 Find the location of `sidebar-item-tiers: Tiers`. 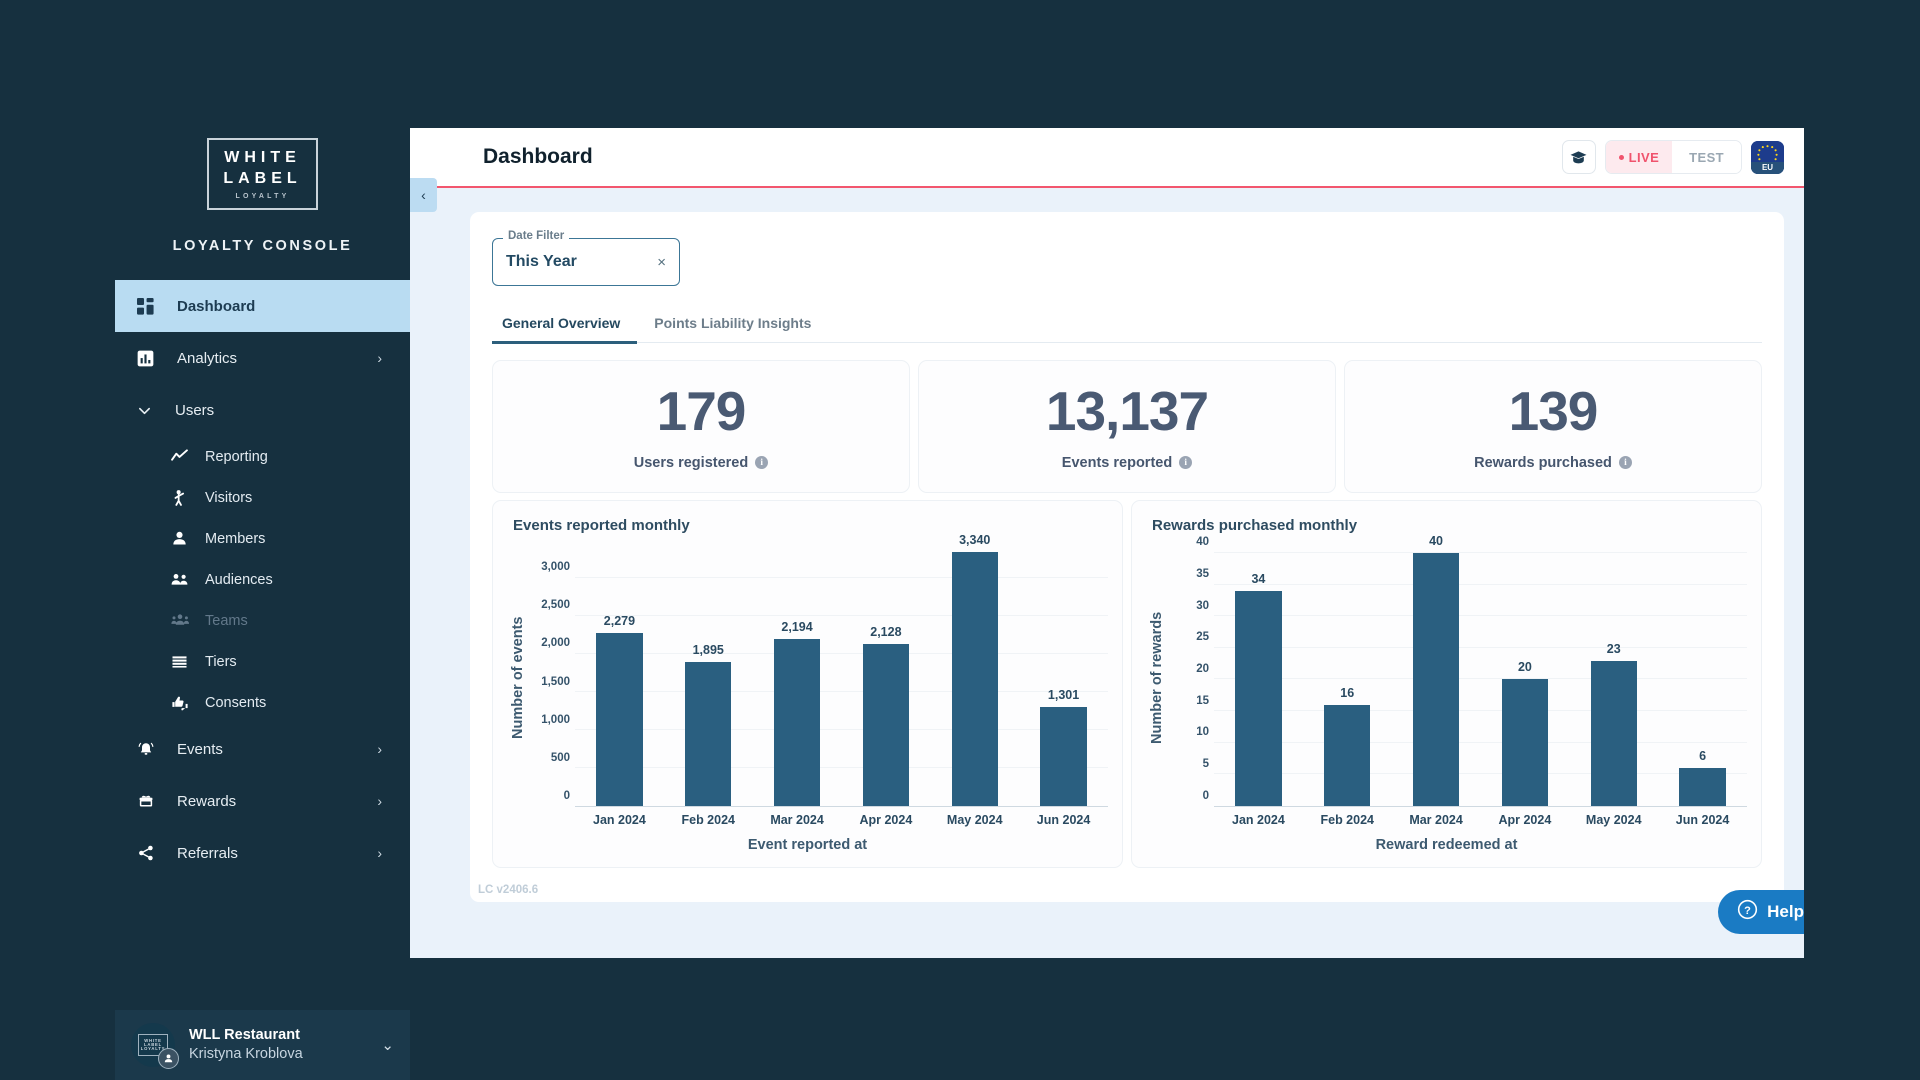

sidebar-item-tiers: Tiers is located at coordinates (262, 661).